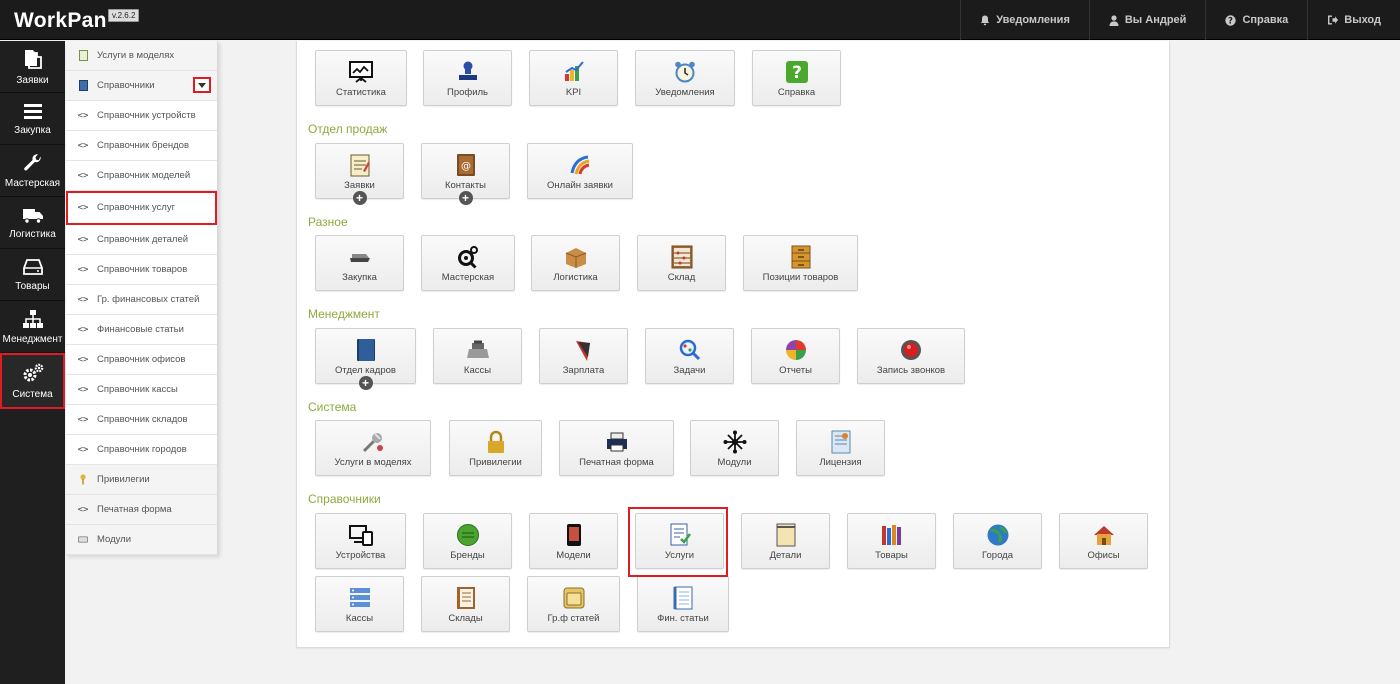 This screenshot has width=1400, height=684. I want to click on tile-models: Модели, so click(573, 541).